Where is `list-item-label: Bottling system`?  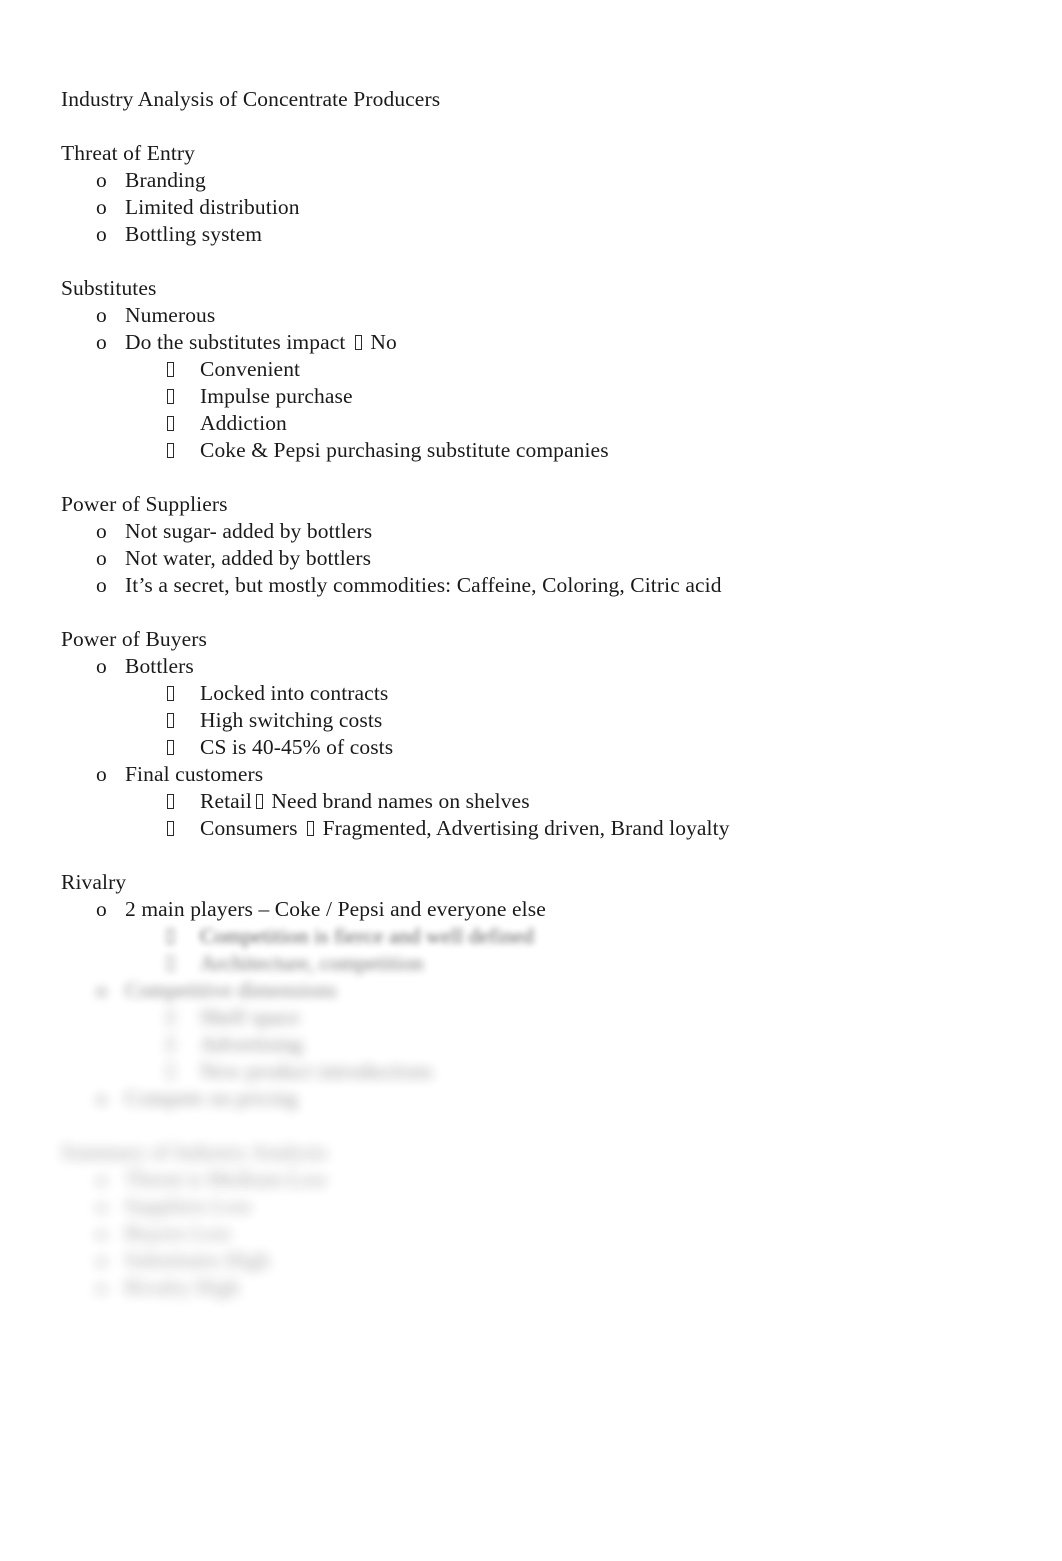
list-item-label: Bottling system is located at coordinates (194, 234).